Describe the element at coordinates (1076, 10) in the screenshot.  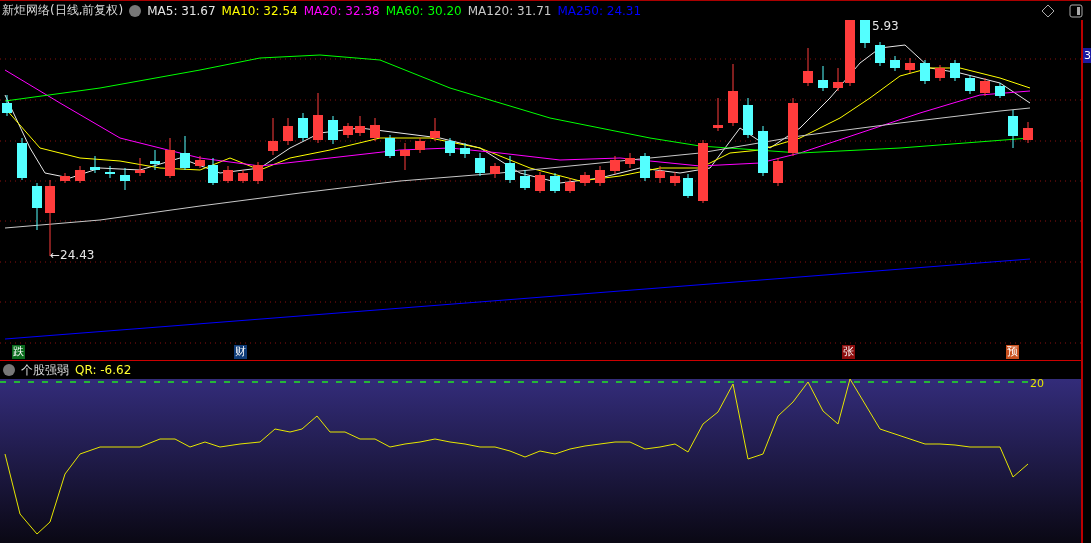
I see `panel-toggle-icon` at that location.